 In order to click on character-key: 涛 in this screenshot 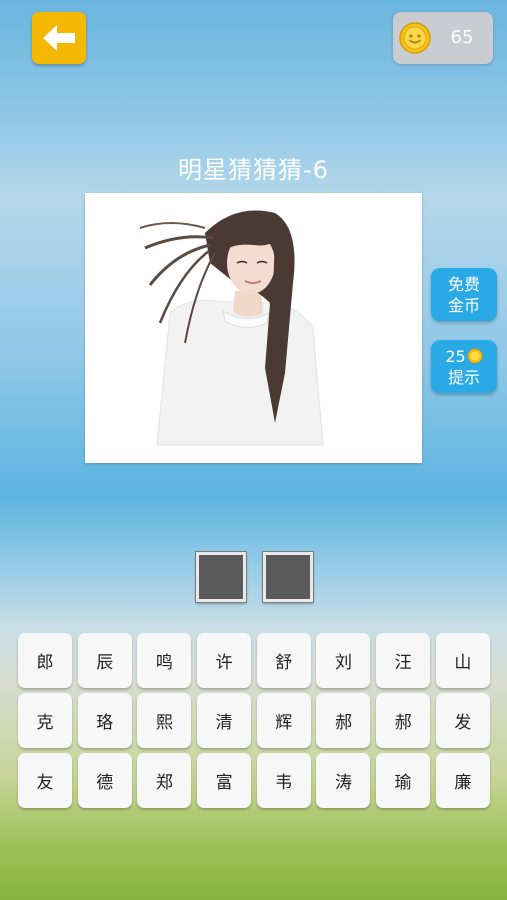, I will do `click(343, 780)`.